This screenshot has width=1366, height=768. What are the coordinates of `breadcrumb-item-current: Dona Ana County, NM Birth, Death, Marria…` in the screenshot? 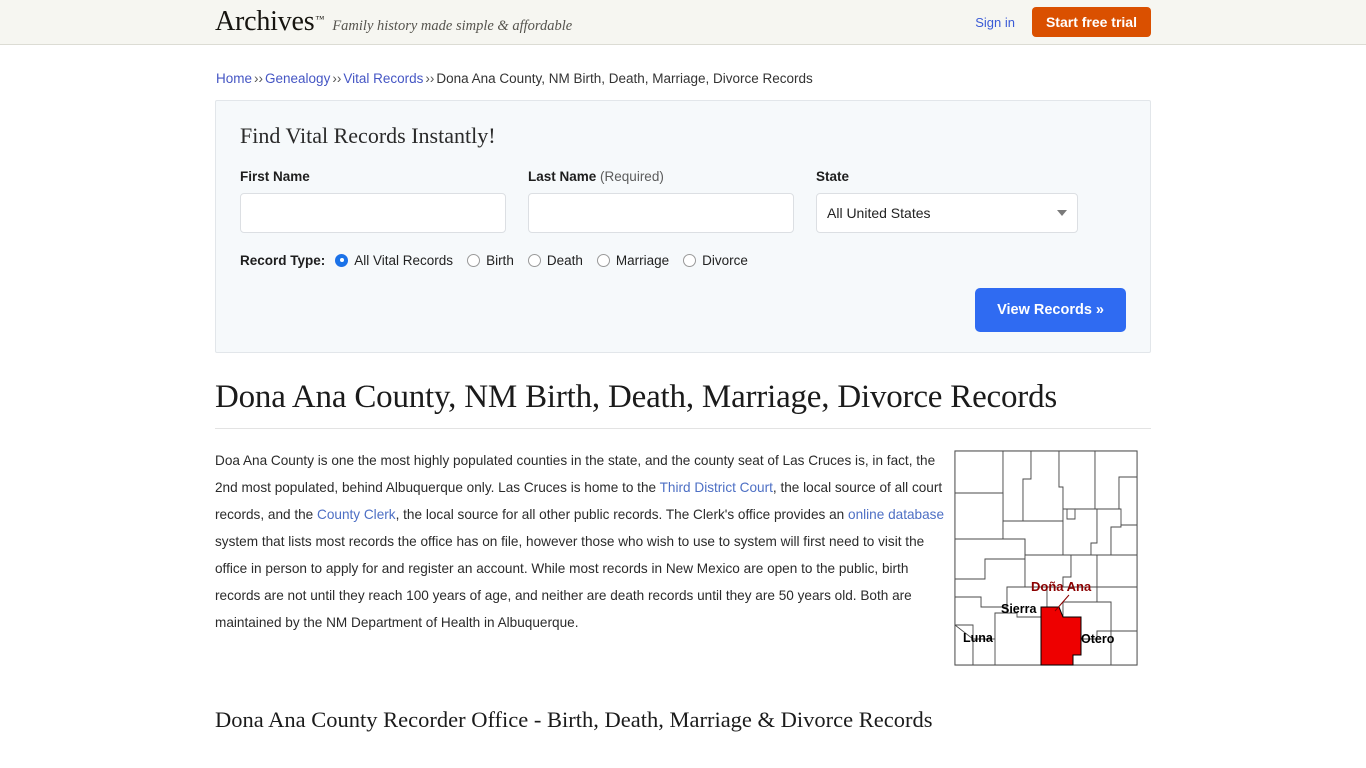 It's located at (624, 78).